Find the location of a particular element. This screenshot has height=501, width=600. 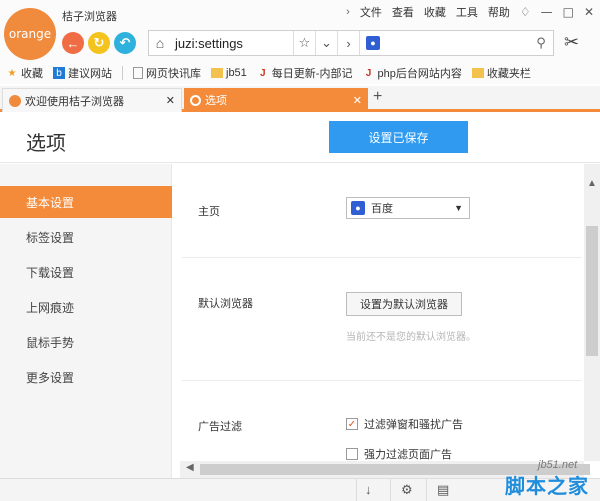

bookmark-daily-update: J 每日更新-内部记 is located at coordinates (305, 73).